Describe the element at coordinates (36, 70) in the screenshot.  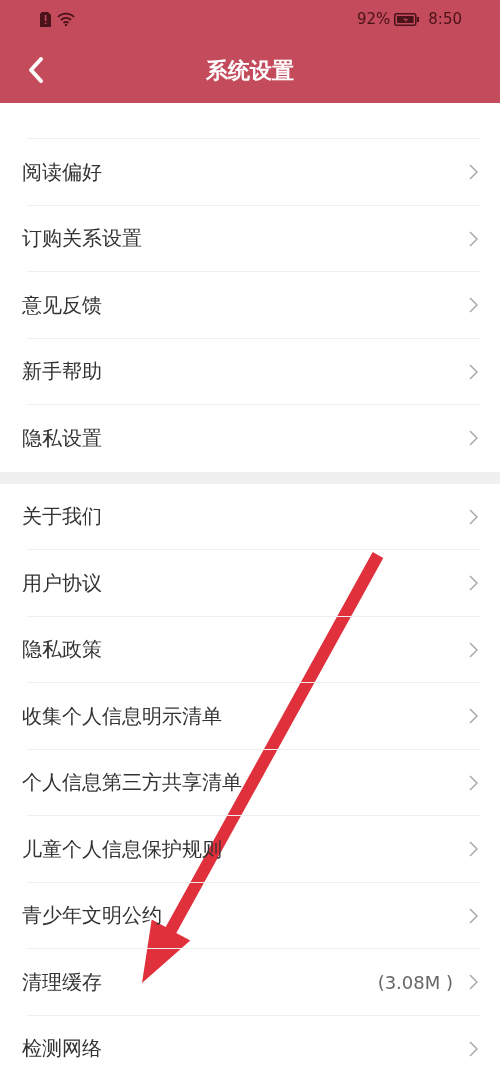
I see `back-icon` at that location.